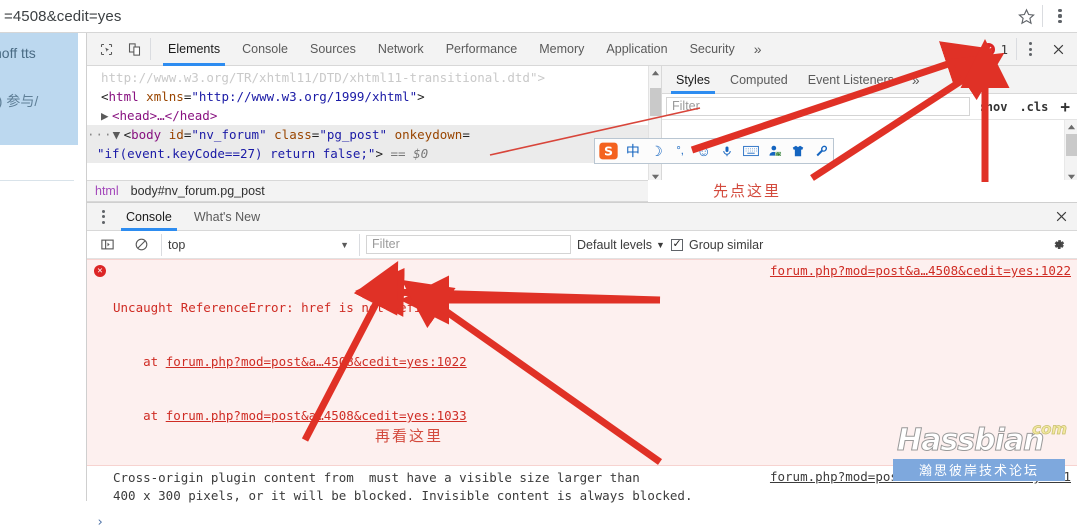 The image size is (1077, 530). I want to click on styles-more-tabs-button: », so click(916, 80).